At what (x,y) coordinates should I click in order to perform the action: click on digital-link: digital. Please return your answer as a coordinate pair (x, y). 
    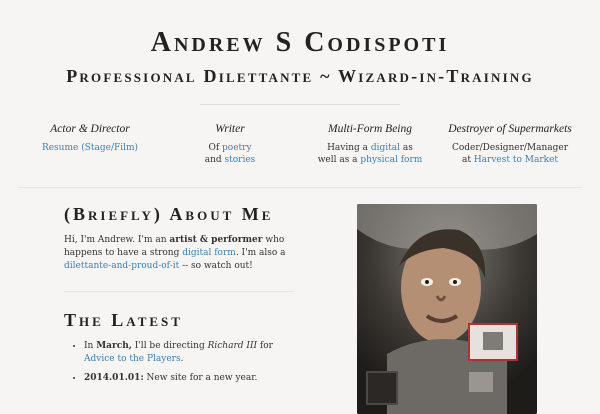
    Looking at the image, I should click on (385, 148).